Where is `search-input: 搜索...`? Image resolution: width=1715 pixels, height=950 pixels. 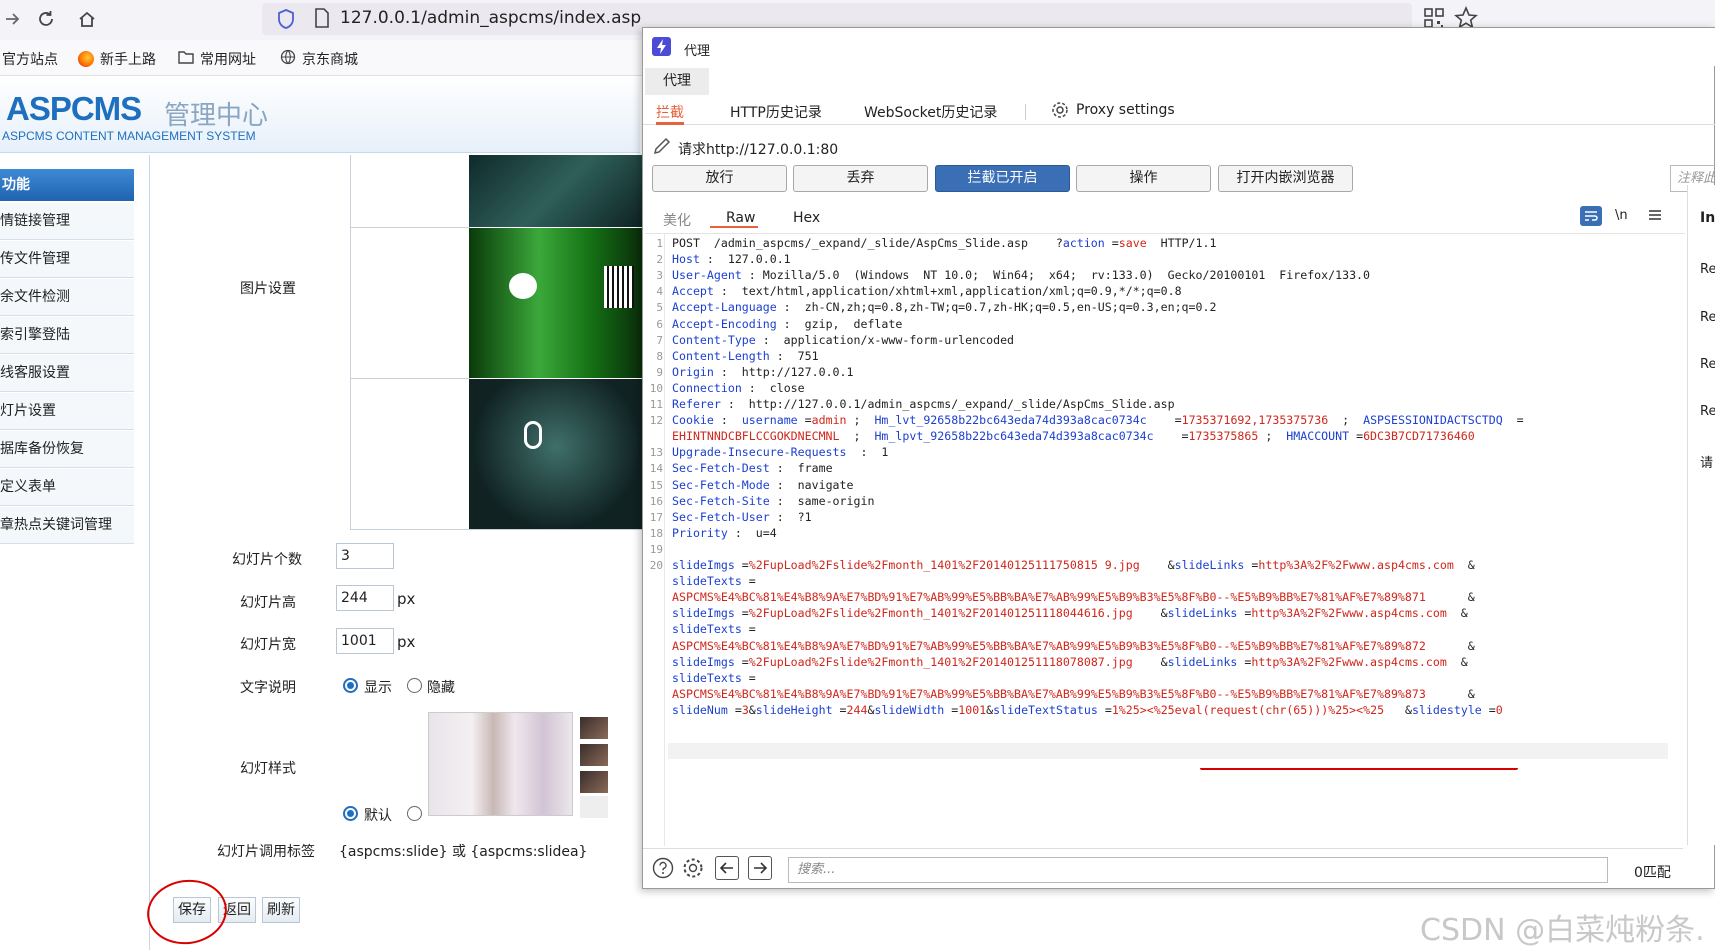
search-input: 搜索... is located at coordinates (1198, 870).